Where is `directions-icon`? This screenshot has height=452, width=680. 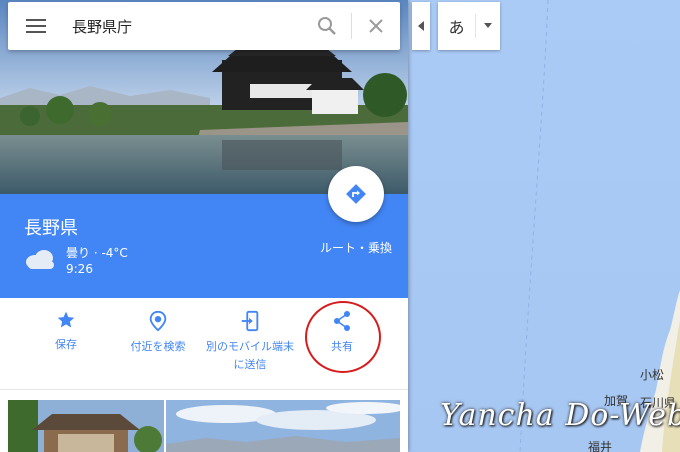 directions-icon is located at coordinates (356, 194).